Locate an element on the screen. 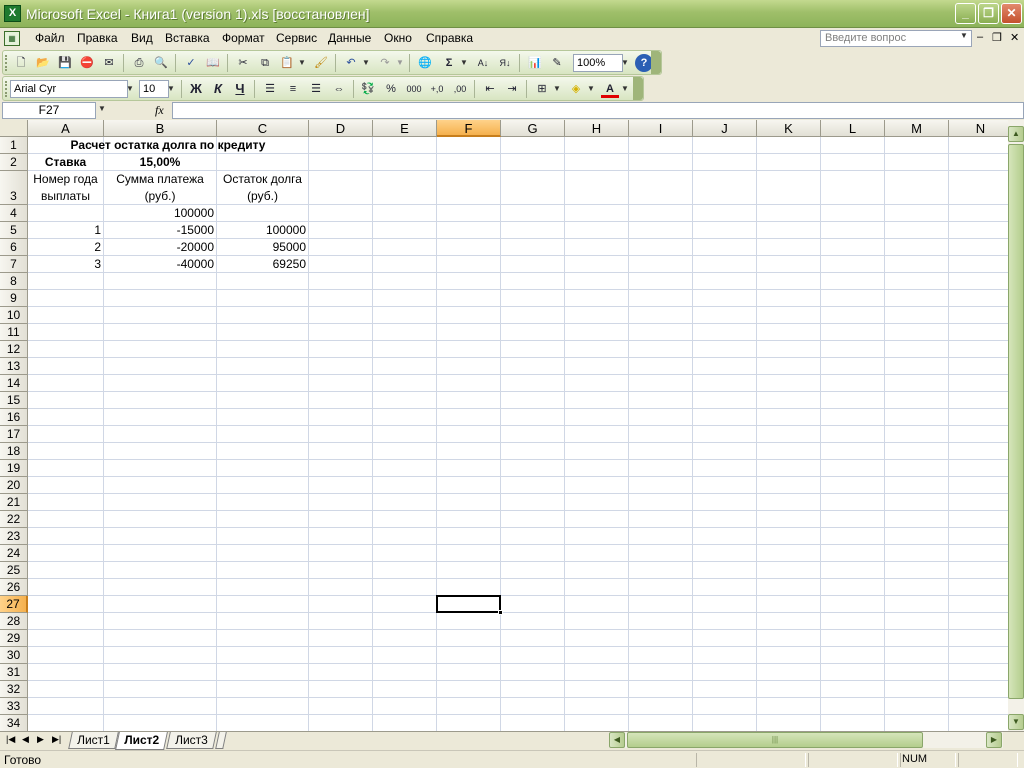 The width and height of the screenshot is (1024, 768). row-header: 31 is located at coordinates (14, 672).